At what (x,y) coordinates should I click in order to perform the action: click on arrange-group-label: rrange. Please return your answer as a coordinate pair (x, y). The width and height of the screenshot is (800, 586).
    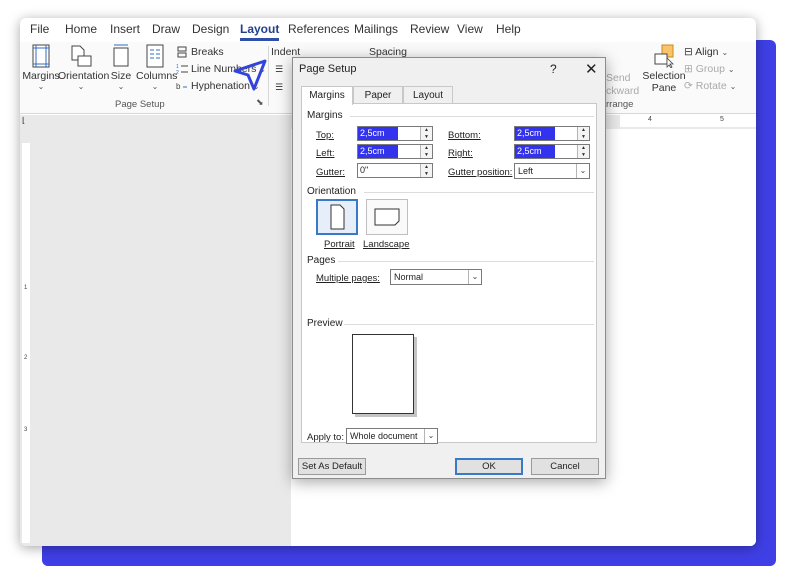
    Looking at the image, I should click on (620, 104).